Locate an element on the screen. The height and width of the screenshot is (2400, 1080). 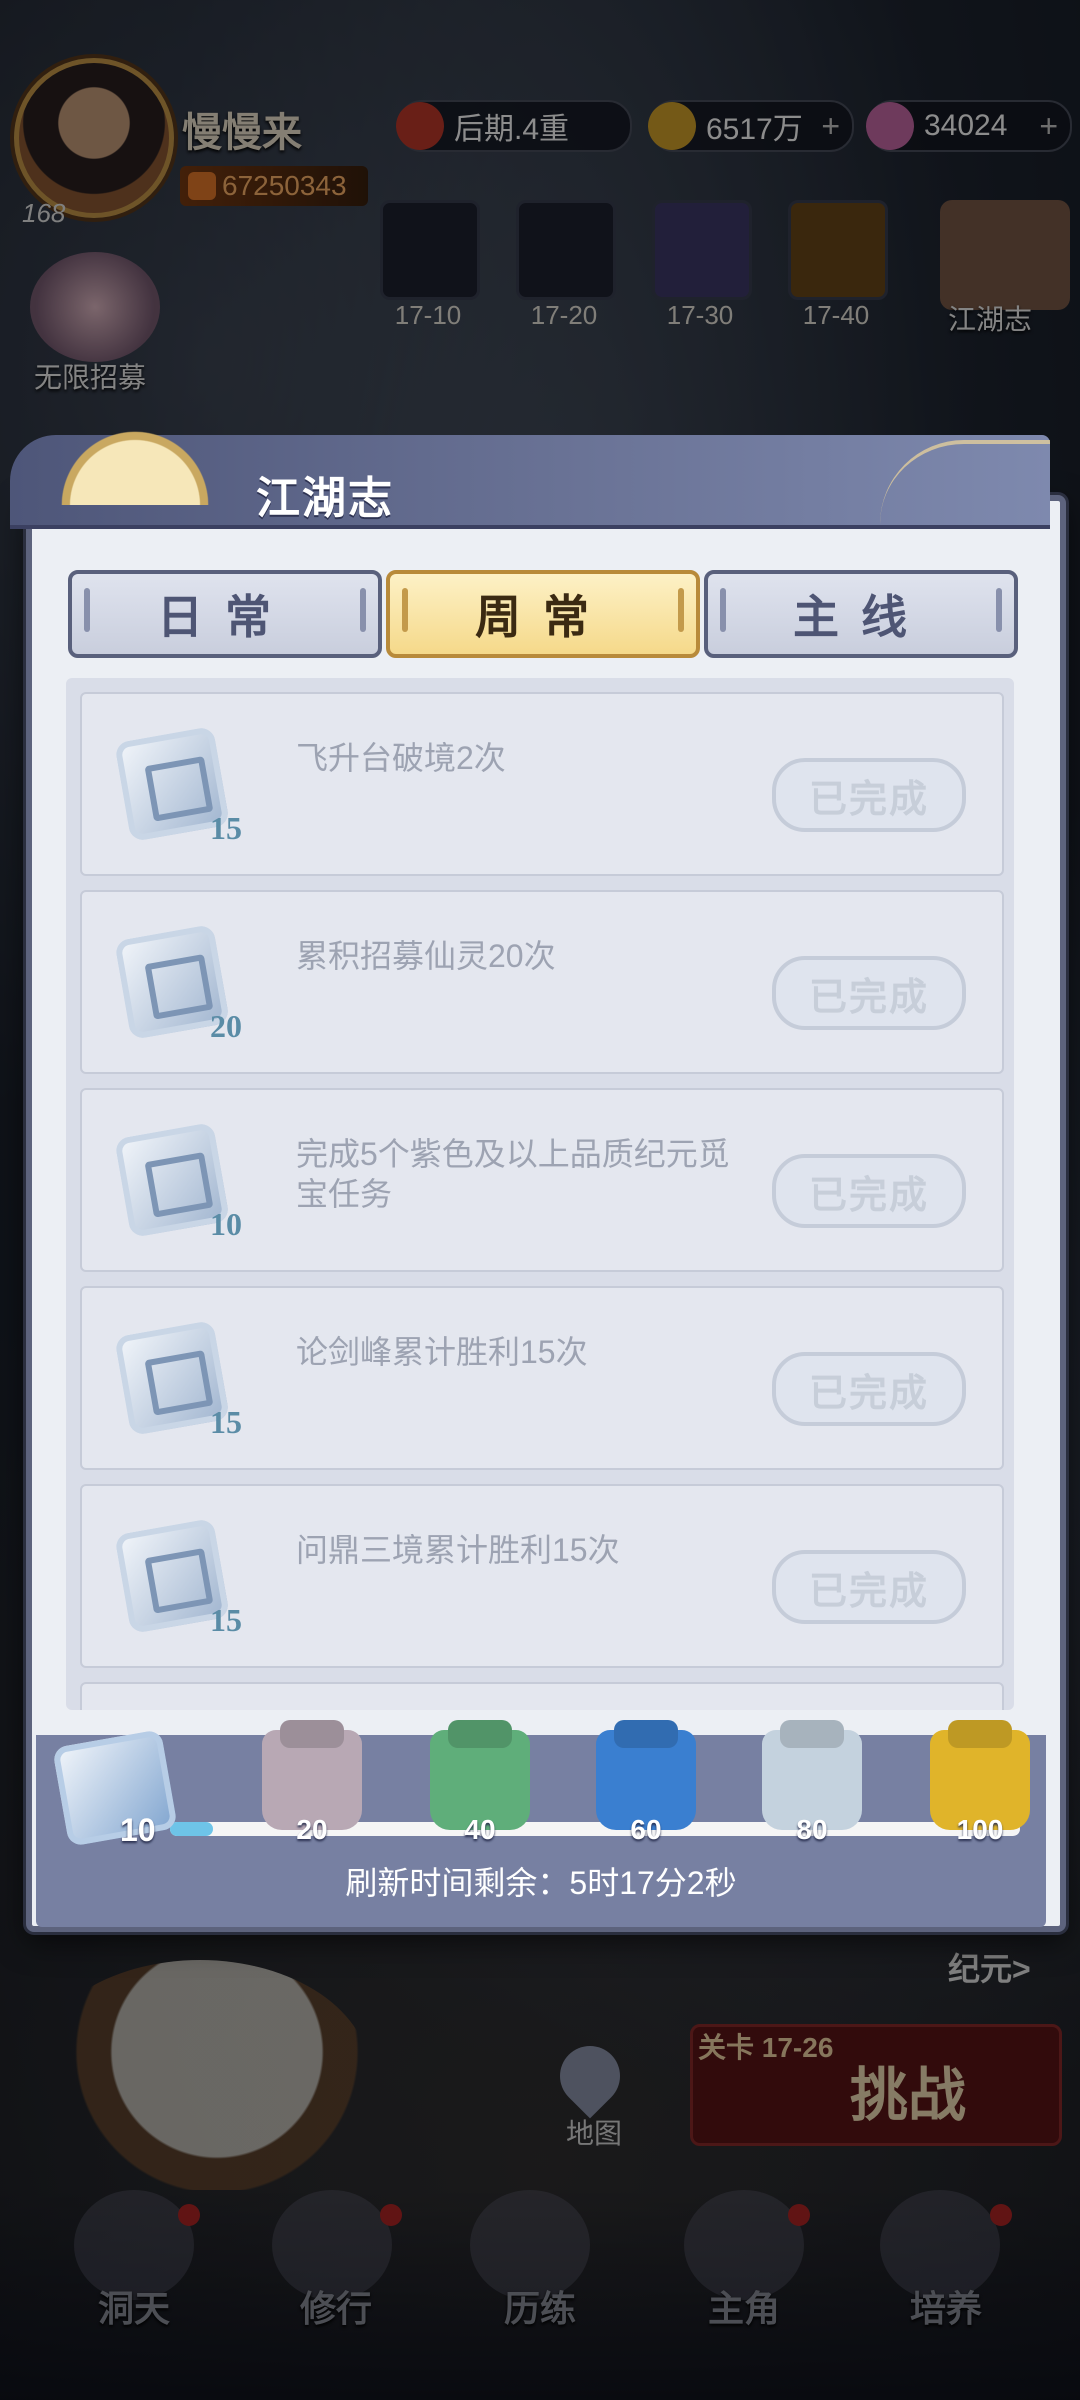
chest-threshold-80: 80 is located at coordinates (812, 1829).